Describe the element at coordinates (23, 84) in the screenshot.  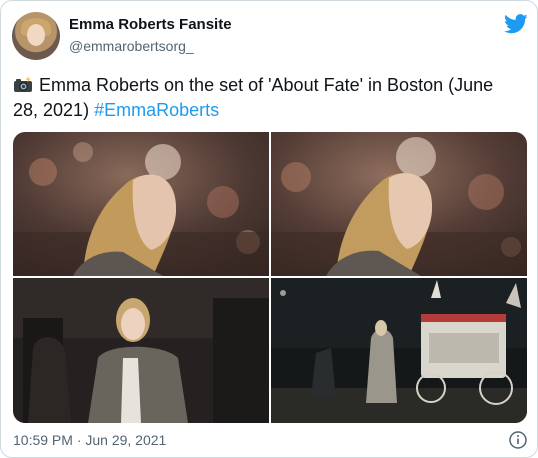
I see `camera-with-flash-icon` at that location.